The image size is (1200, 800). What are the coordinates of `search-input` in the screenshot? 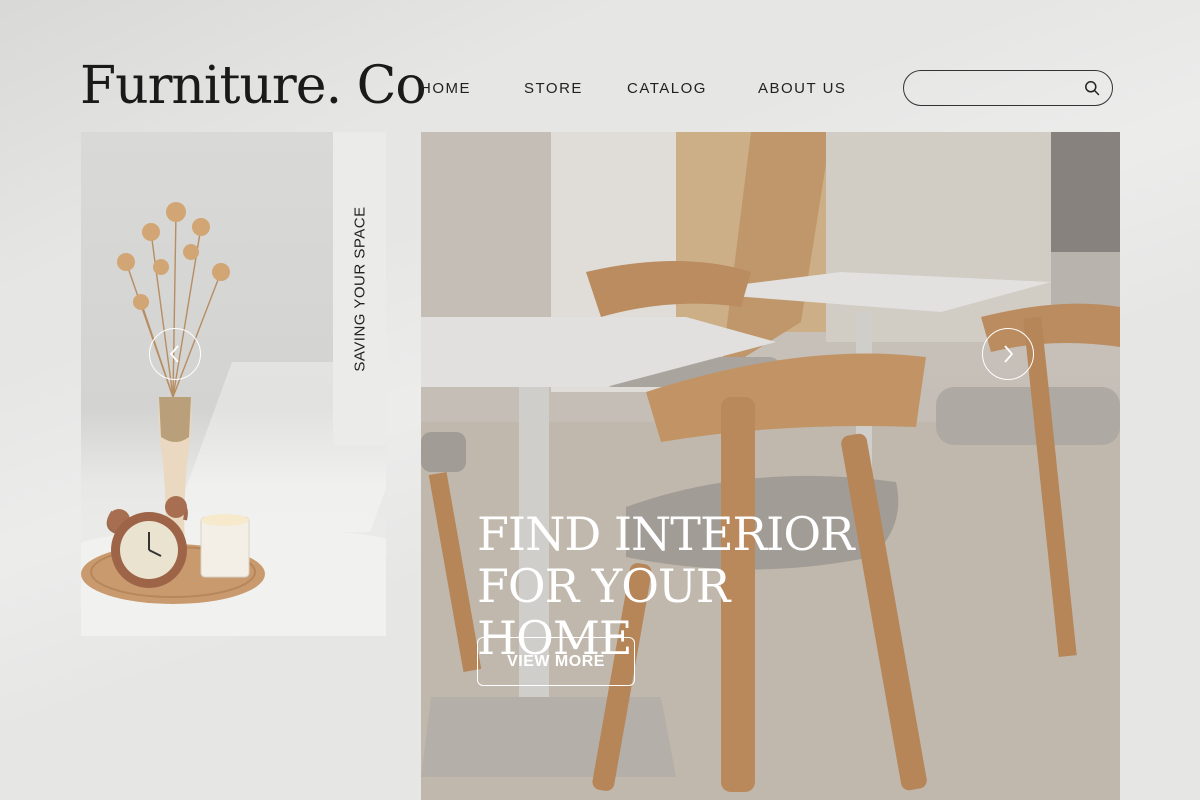 It's located at (1000, 89).